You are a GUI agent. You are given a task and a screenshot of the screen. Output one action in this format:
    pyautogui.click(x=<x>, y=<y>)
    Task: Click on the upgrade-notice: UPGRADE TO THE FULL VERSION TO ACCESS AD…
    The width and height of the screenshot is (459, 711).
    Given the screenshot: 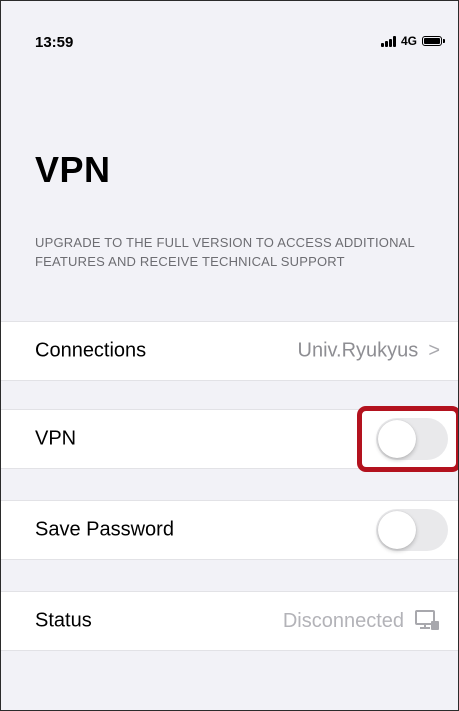 What is the action you would take?
    pyautogui.click(x=225, y=252)
    